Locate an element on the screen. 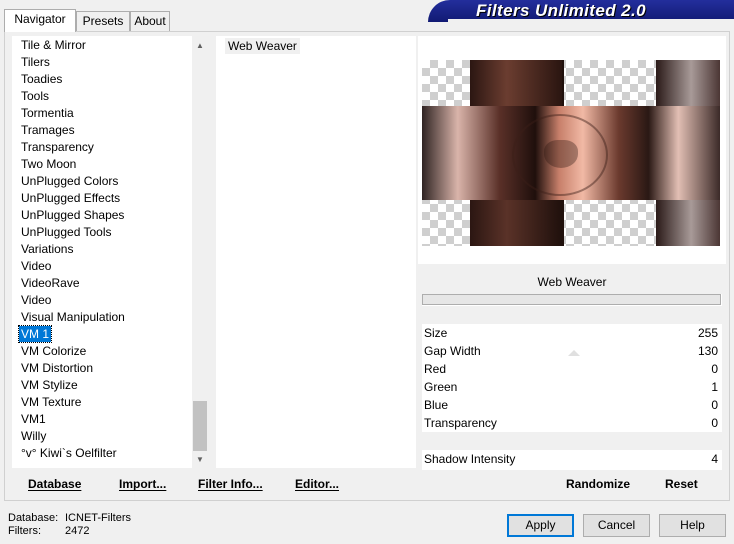  category-item: Visual Manipulation is located at coordinates (73, 317).